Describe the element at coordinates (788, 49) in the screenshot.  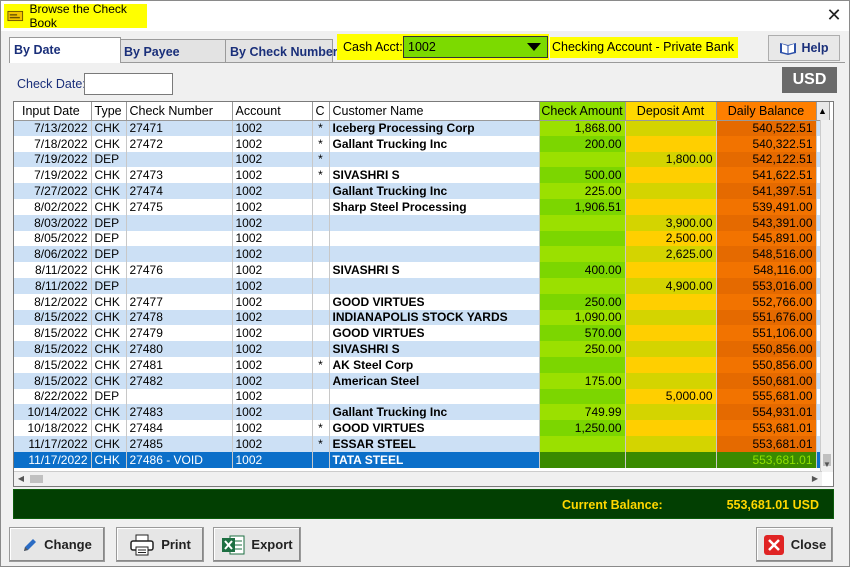
I see `help-book-icon` at that location.